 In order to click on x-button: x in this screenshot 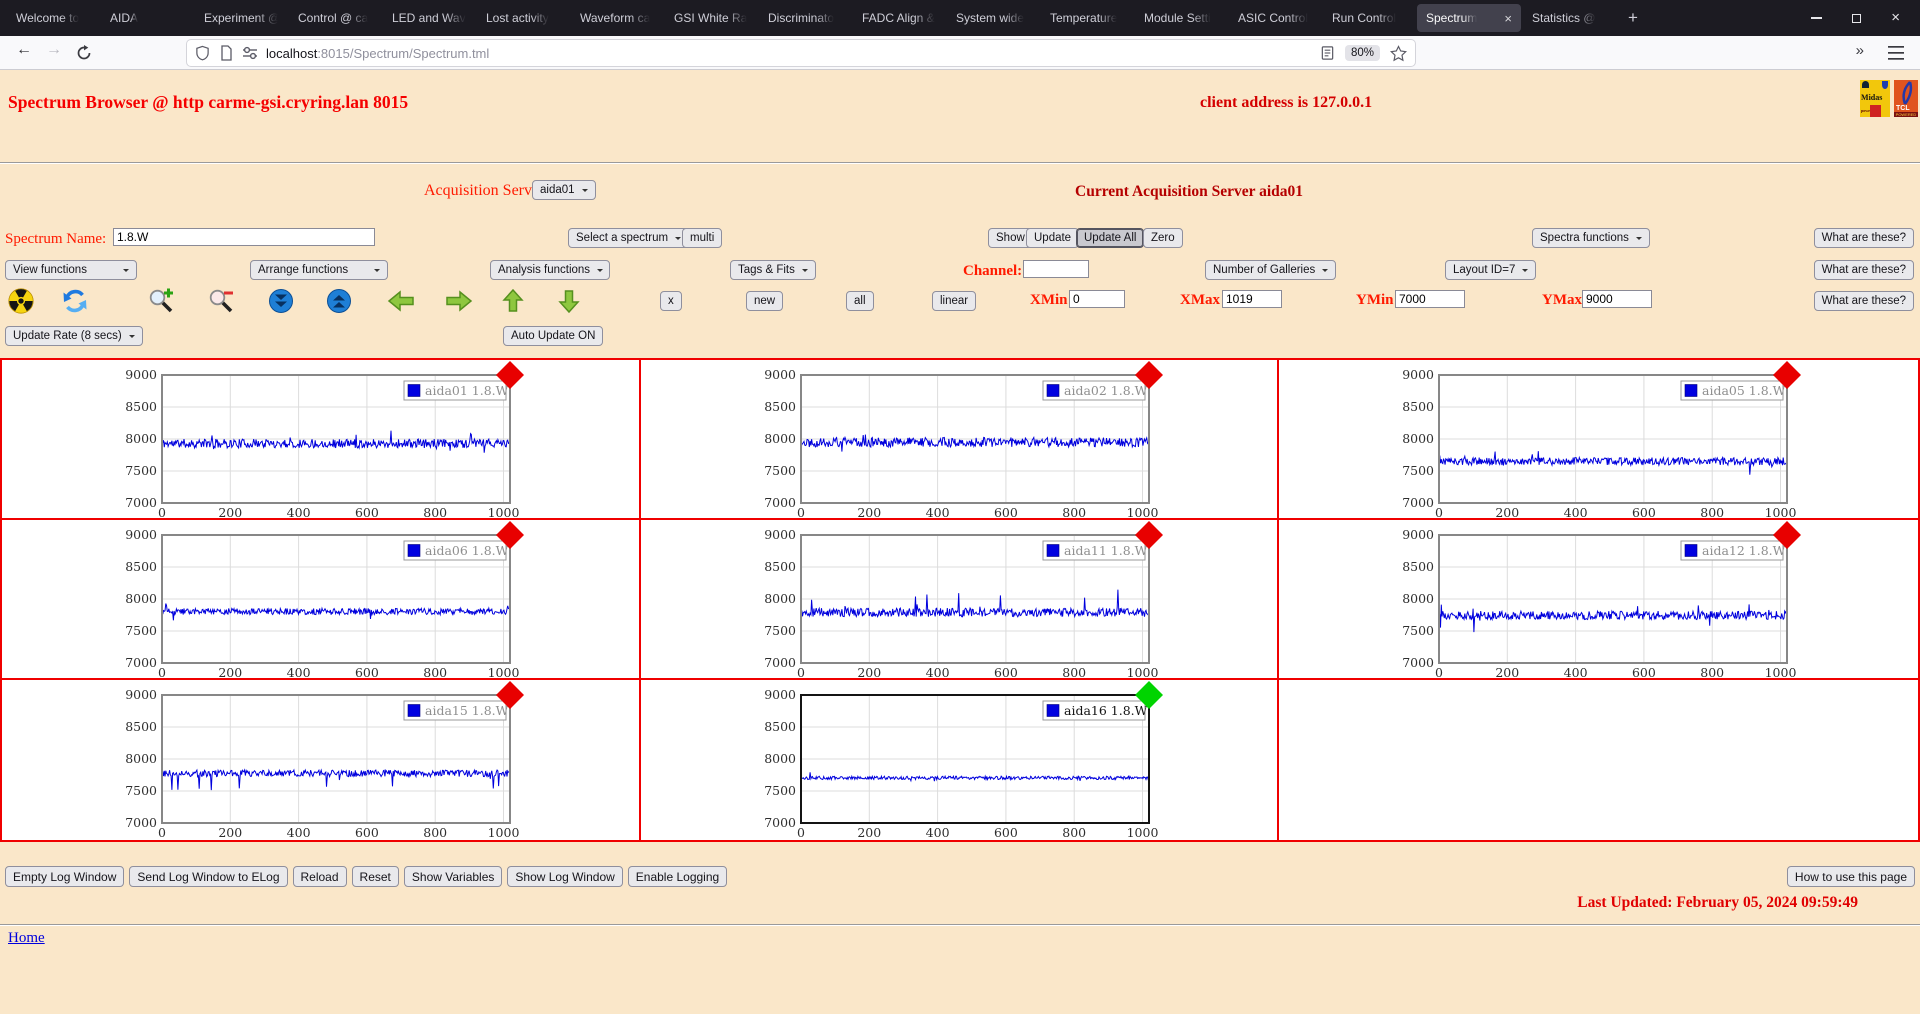, I will do `click(671, 301)`.